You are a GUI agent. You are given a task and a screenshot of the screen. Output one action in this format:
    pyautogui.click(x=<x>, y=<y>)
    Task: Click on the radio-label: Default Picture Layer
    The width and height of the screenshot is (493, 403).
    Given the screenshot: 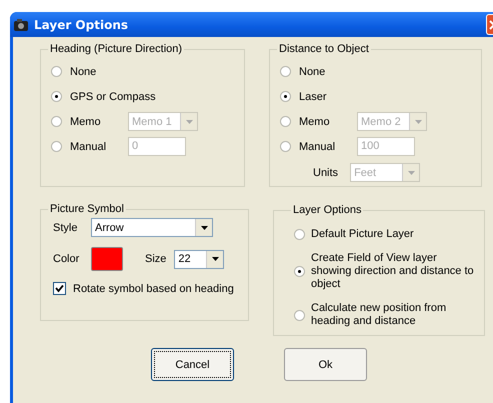 What is the action you would take?
    pyautogui.click(x=363, y=234)
    